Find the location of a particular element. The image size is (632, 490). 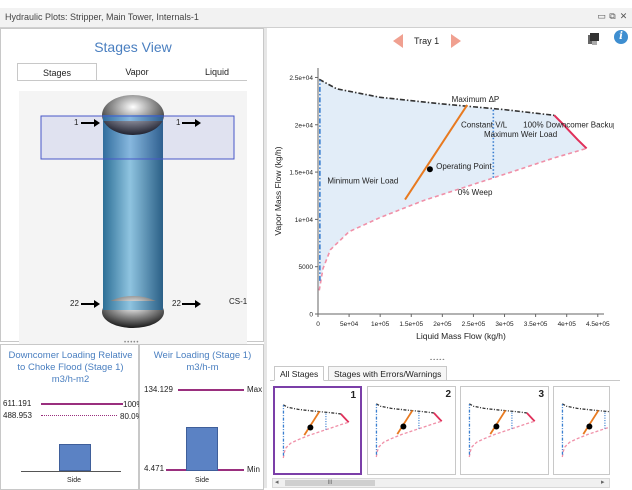

section-label: CS-1 is located at coordinates (238, 301).